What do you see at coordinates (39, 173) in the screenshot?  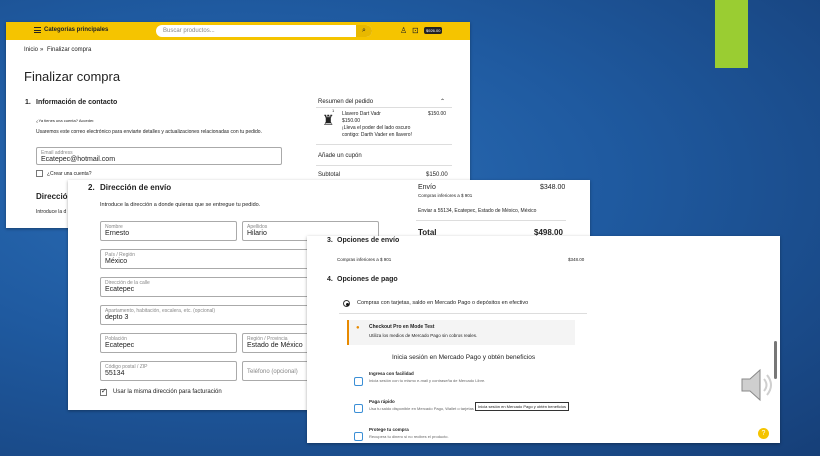 I see `create-account-checkbox` at bounding box center [39, 173].